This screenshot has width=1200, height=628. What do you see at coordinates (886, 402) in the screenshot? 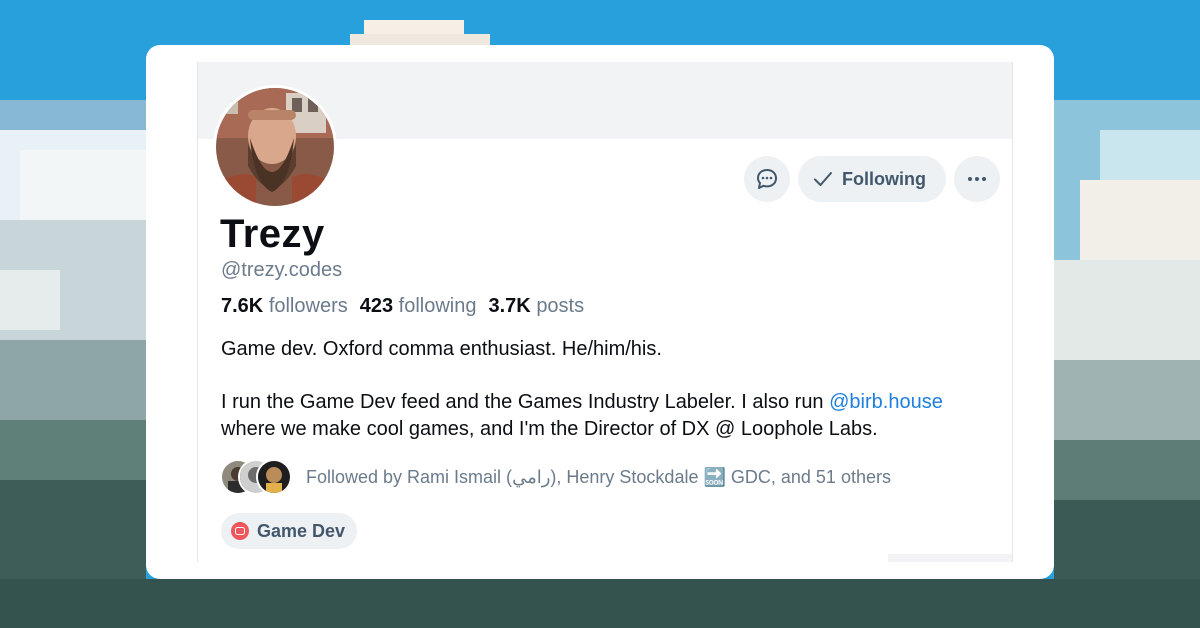
I see `mention-link: @birb.house` at bounding box center [886, 402].